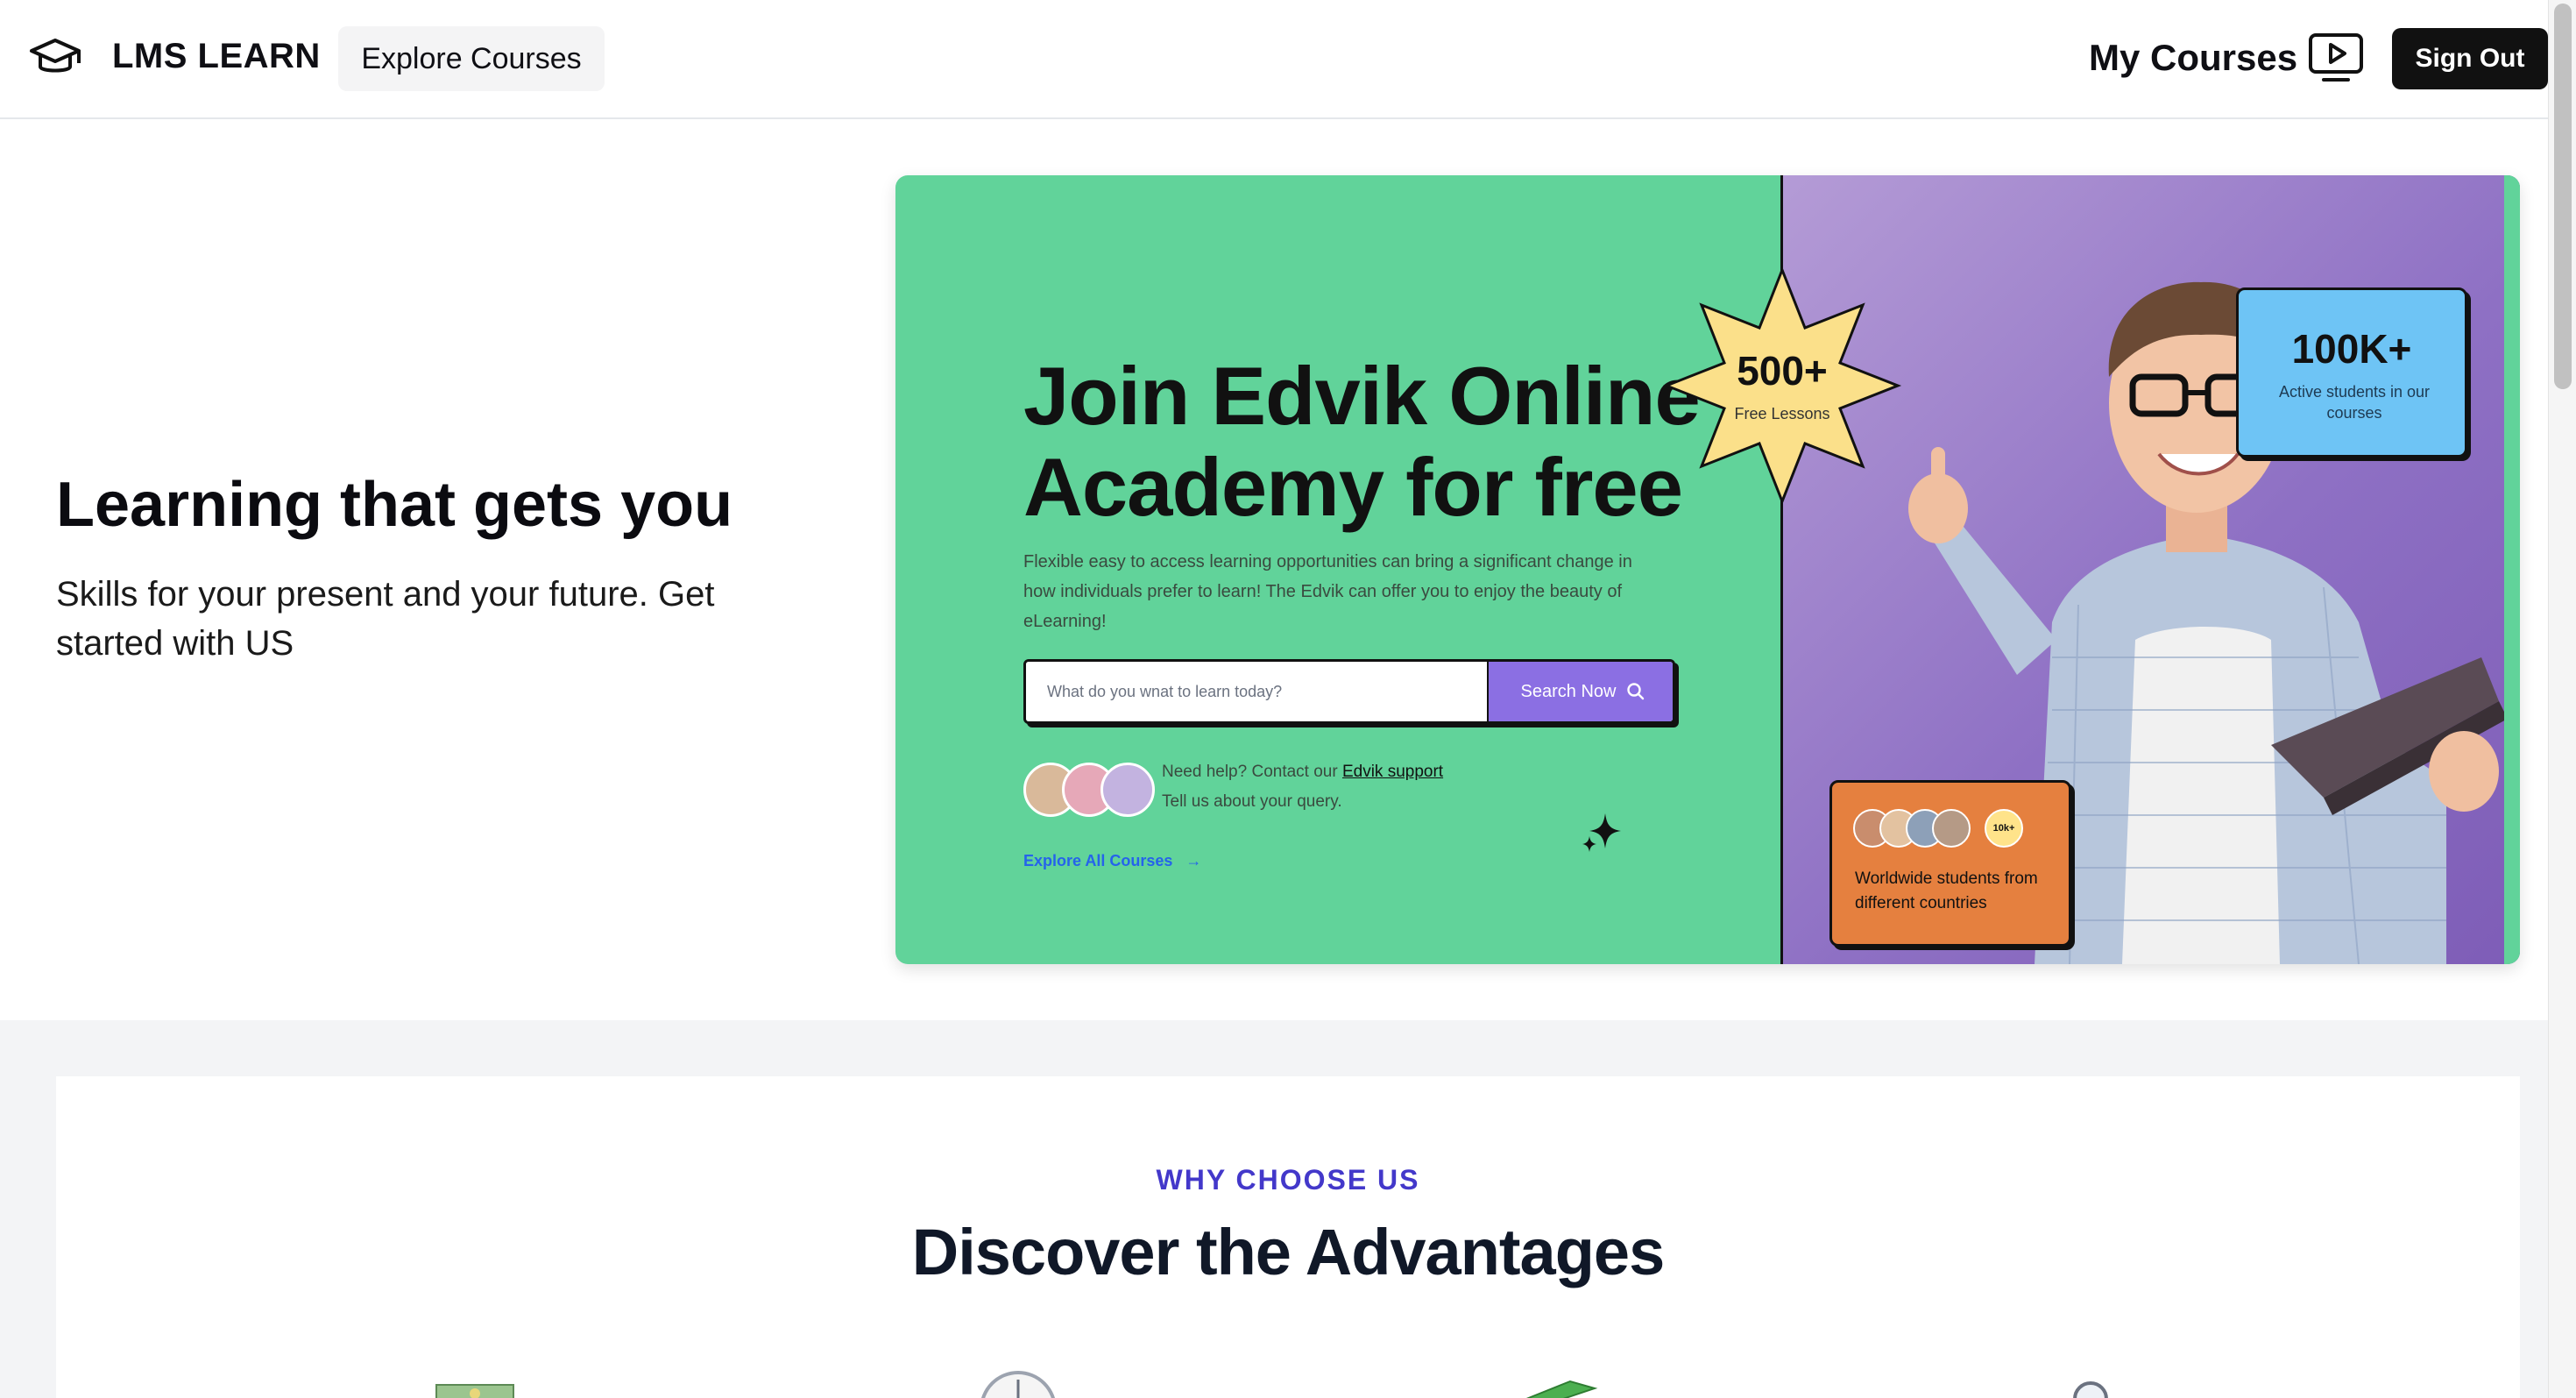 This screenshot has height=1398, width=2576. What do you see at coordinates (1782, 413) in the screenshot?
I see `free-lessons-label: Free Lessons` at bounding box center [1782, 413].